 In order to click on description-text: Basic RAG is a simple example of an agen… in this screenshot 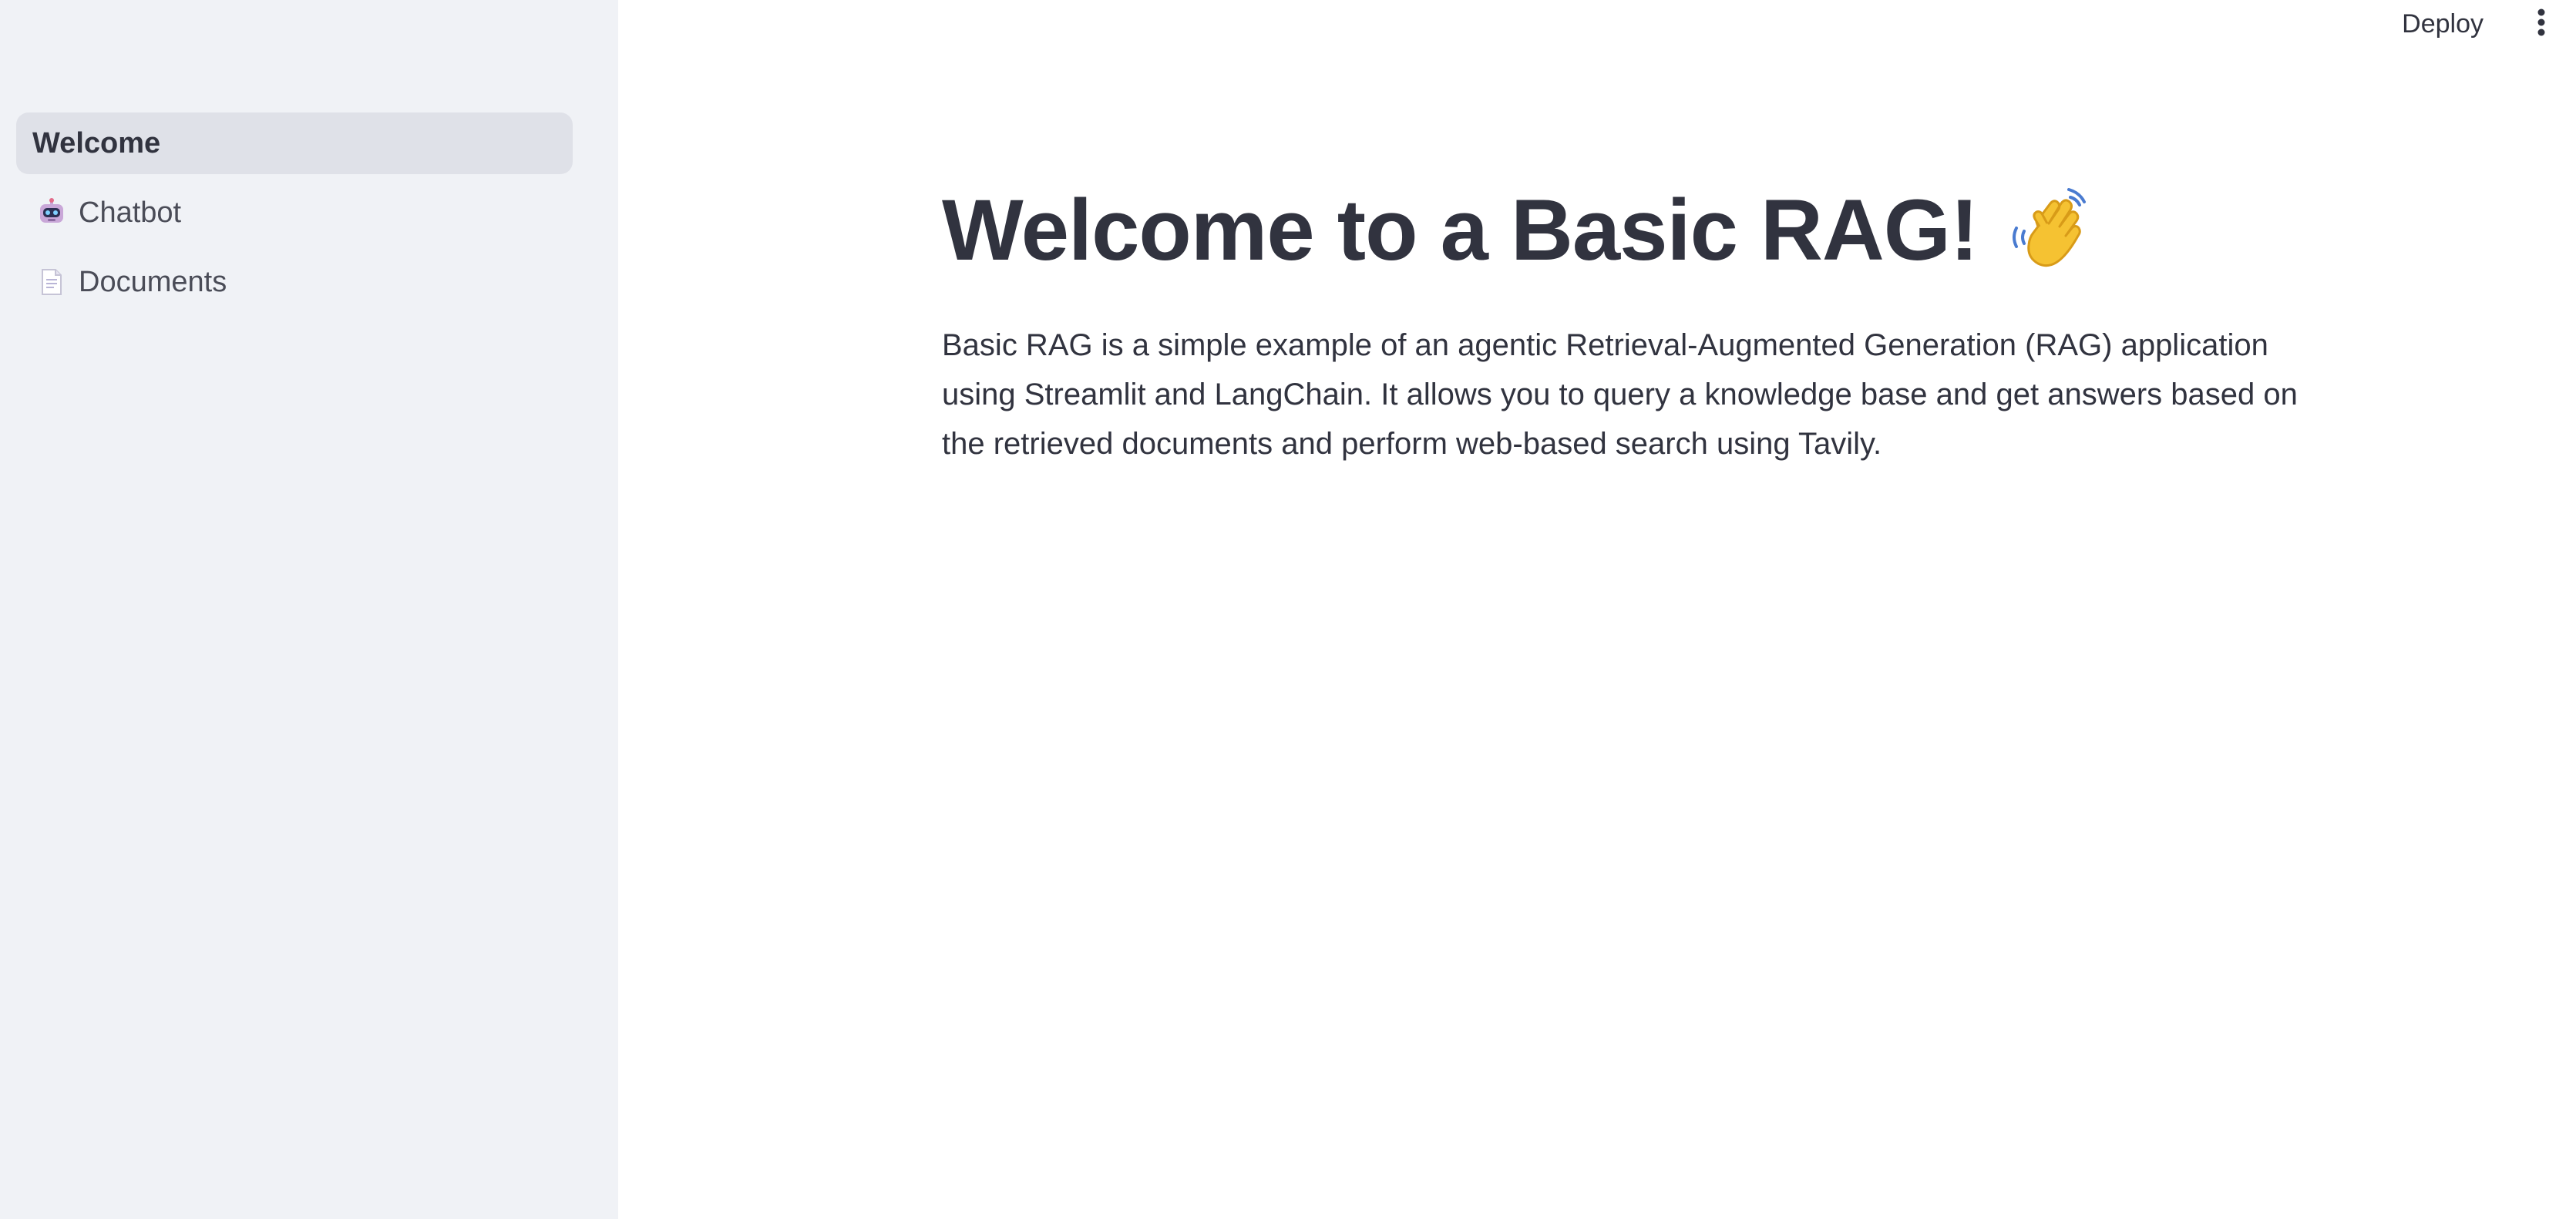, I will do `click(1620, 394)`.